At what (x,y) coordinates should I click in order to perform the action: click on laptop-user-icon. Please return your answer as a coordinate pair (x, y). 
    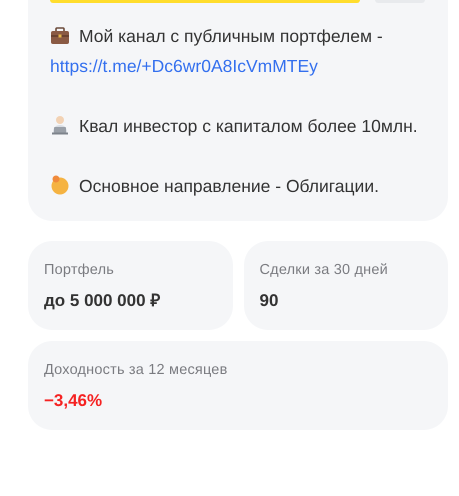
    Looking at the image, I should click on (60, 125).